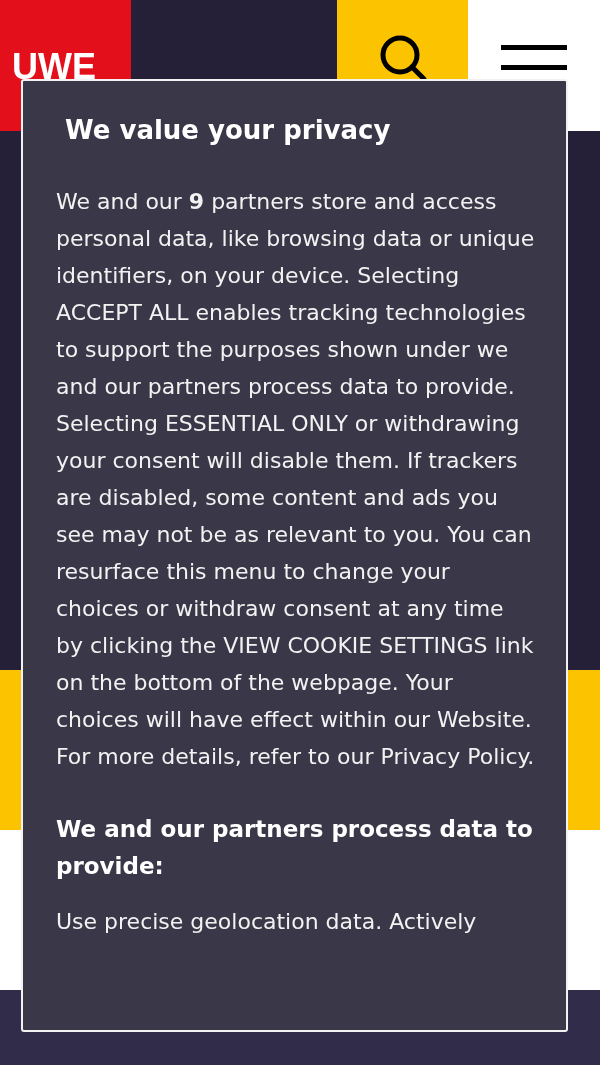  I want to click on section-heading: We and our partners process data to provide:, so click(295, 848).